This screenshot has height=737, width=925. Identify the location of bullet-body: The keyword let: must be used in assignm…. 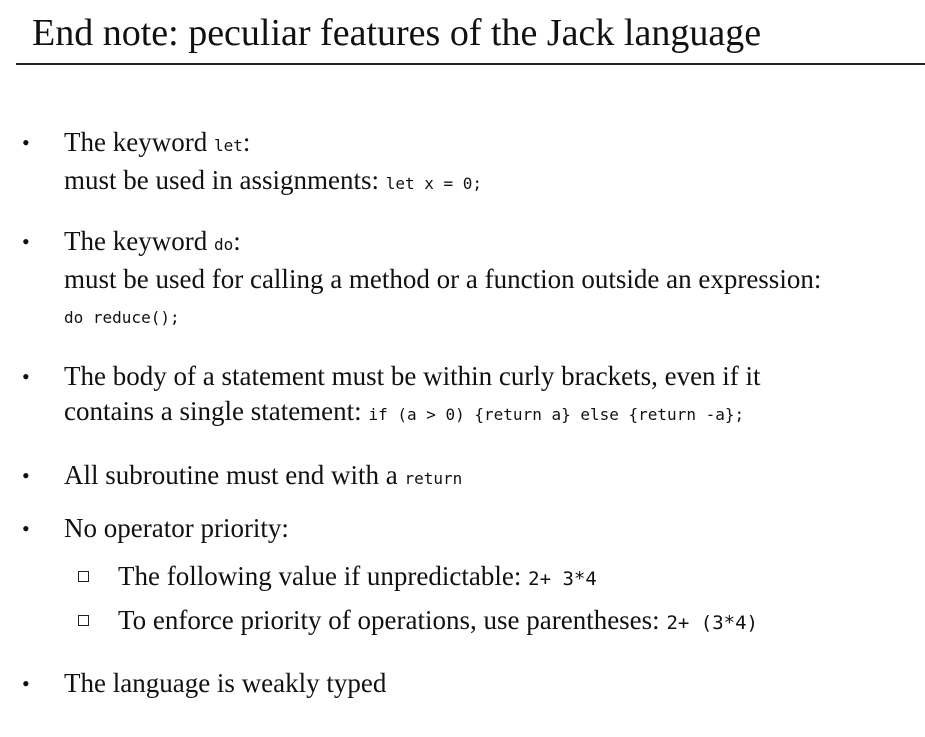
(489, 163).